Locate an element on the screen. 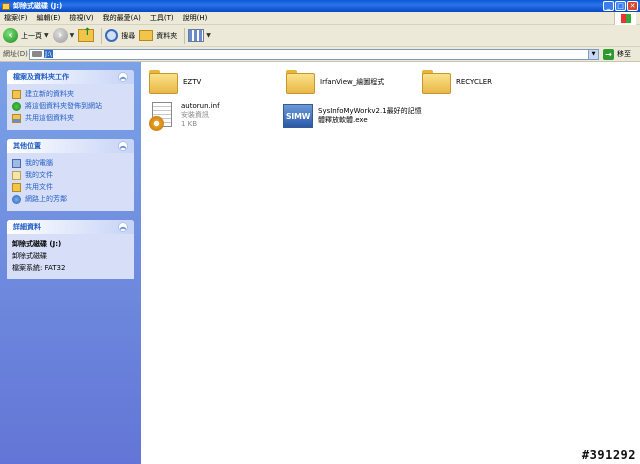  panel-header: 其他位置 ︽ is located at coordinates (70, 146).